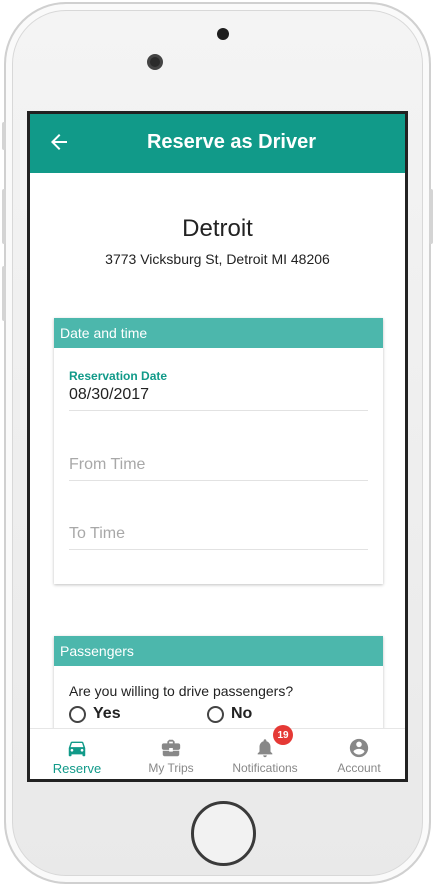 The width and height of the screenshot is (435, 887). I want to click on reservation-date-label: Reservation Date, so click(118, 376).